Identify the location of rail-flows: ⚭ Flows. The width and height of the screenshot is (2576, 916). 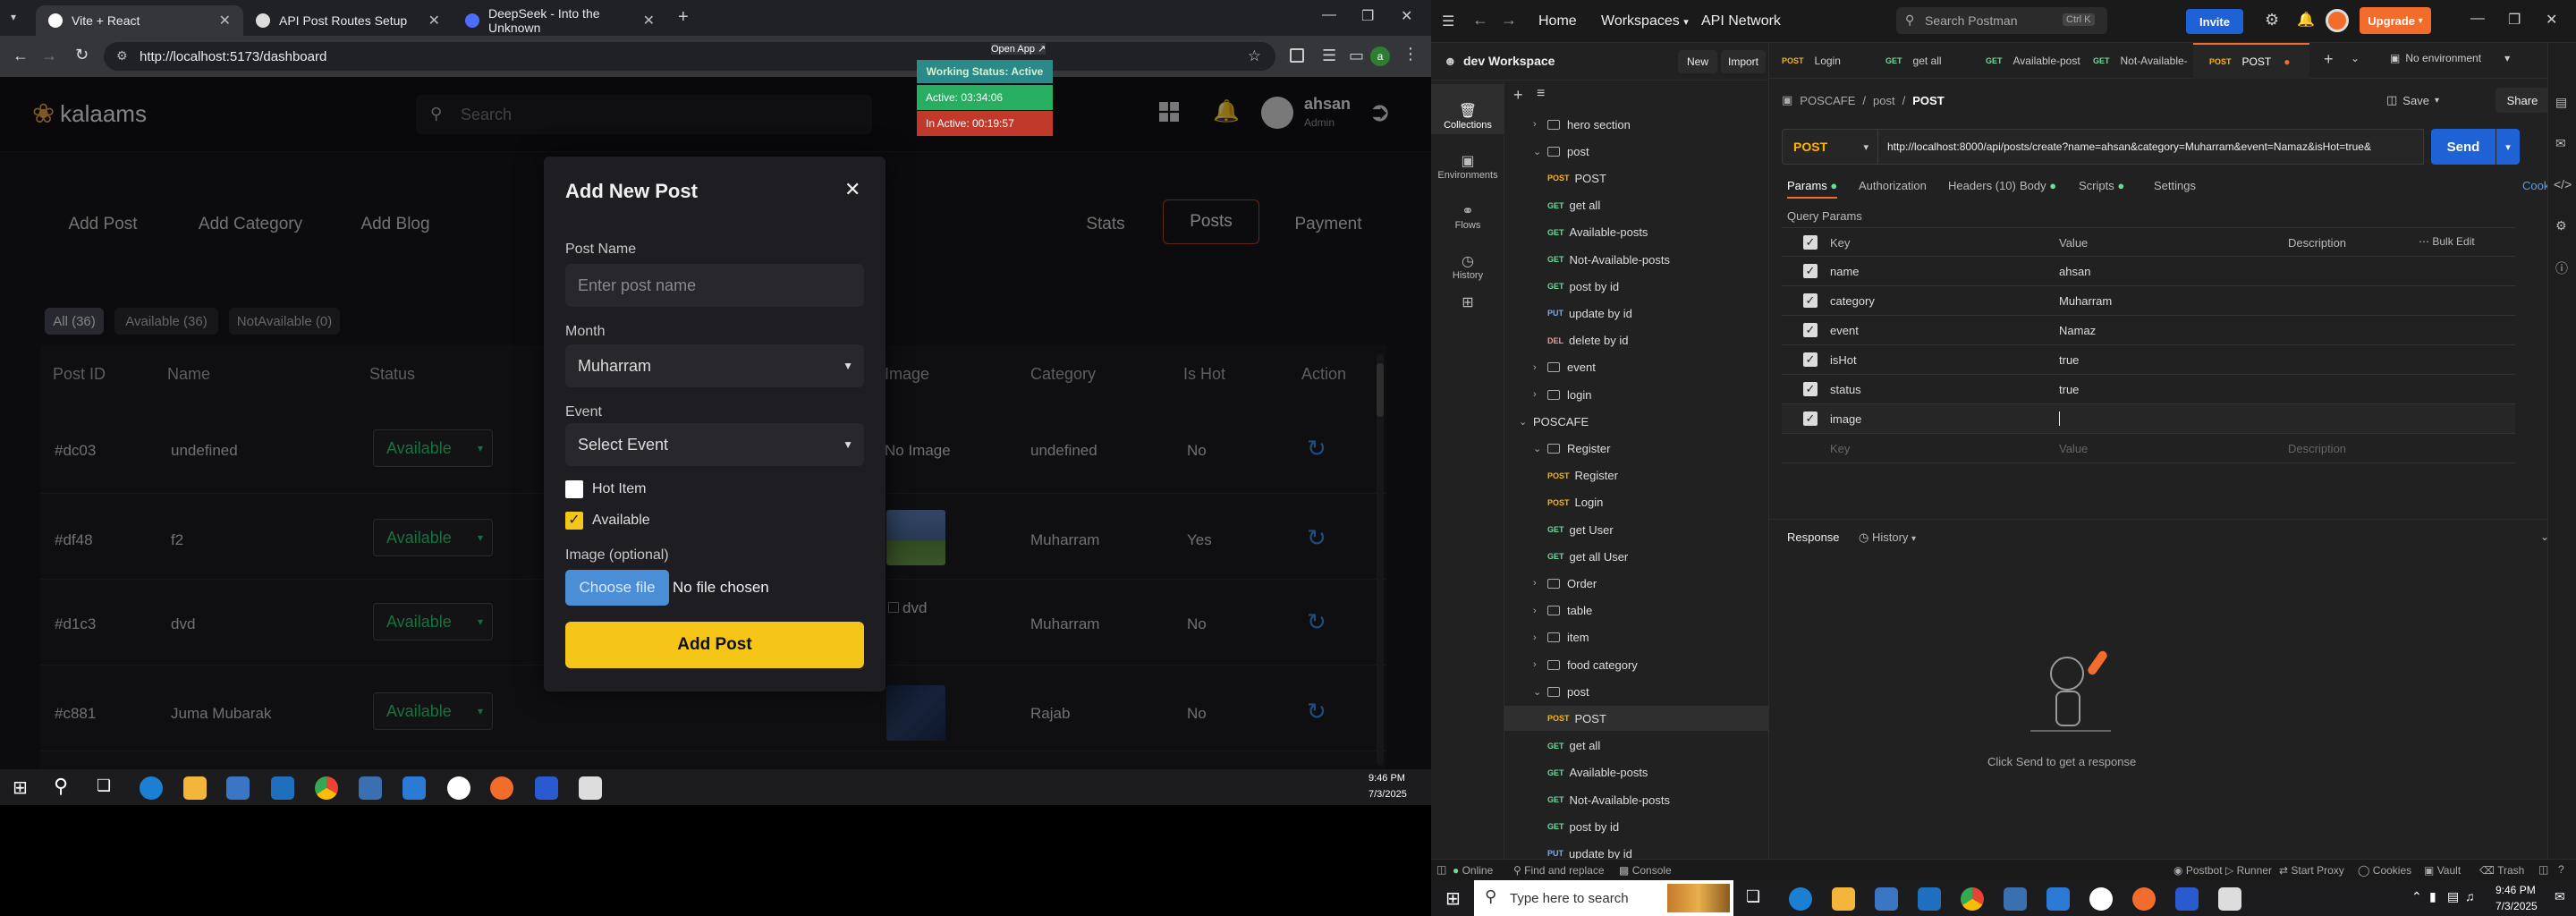
(1467, 209).